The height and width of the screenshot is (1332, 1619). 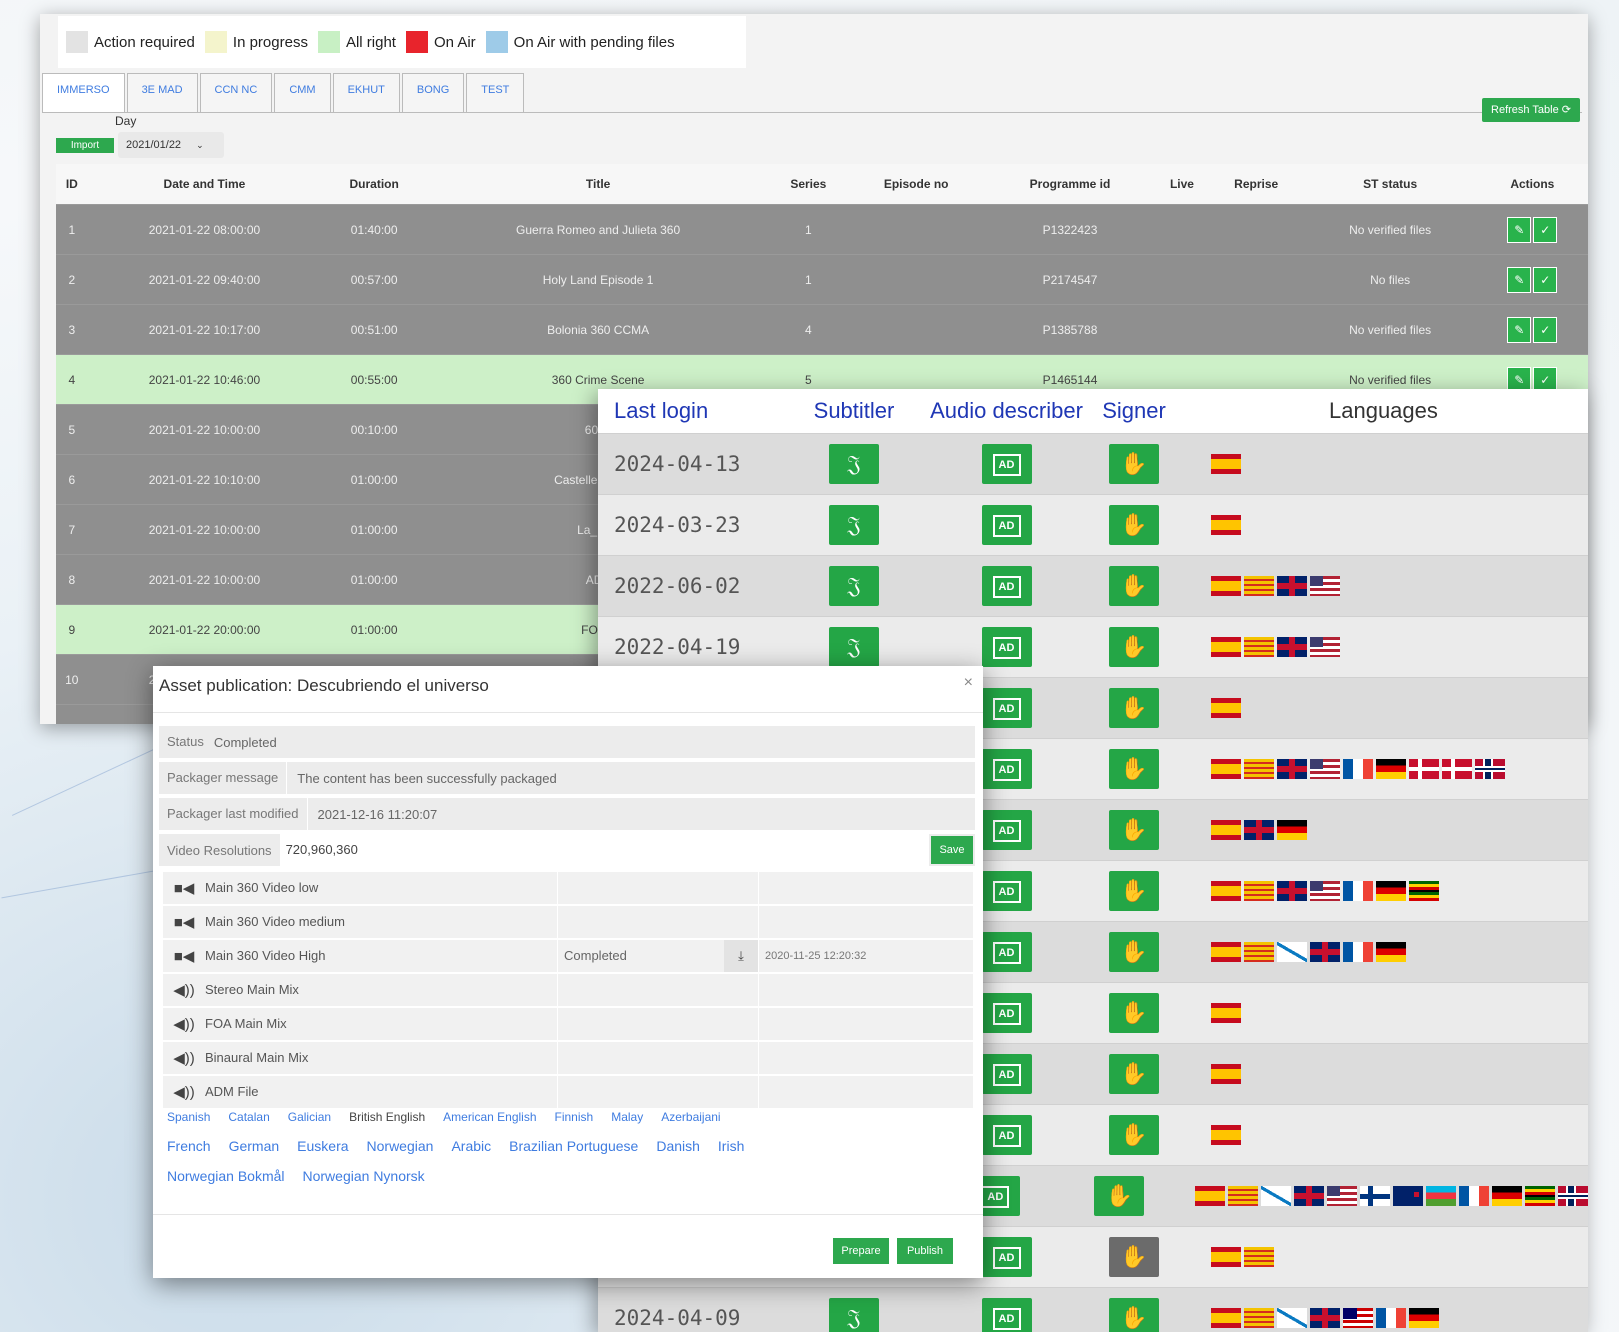 I want to click on column-header: Title, so click(x=598, y=184).